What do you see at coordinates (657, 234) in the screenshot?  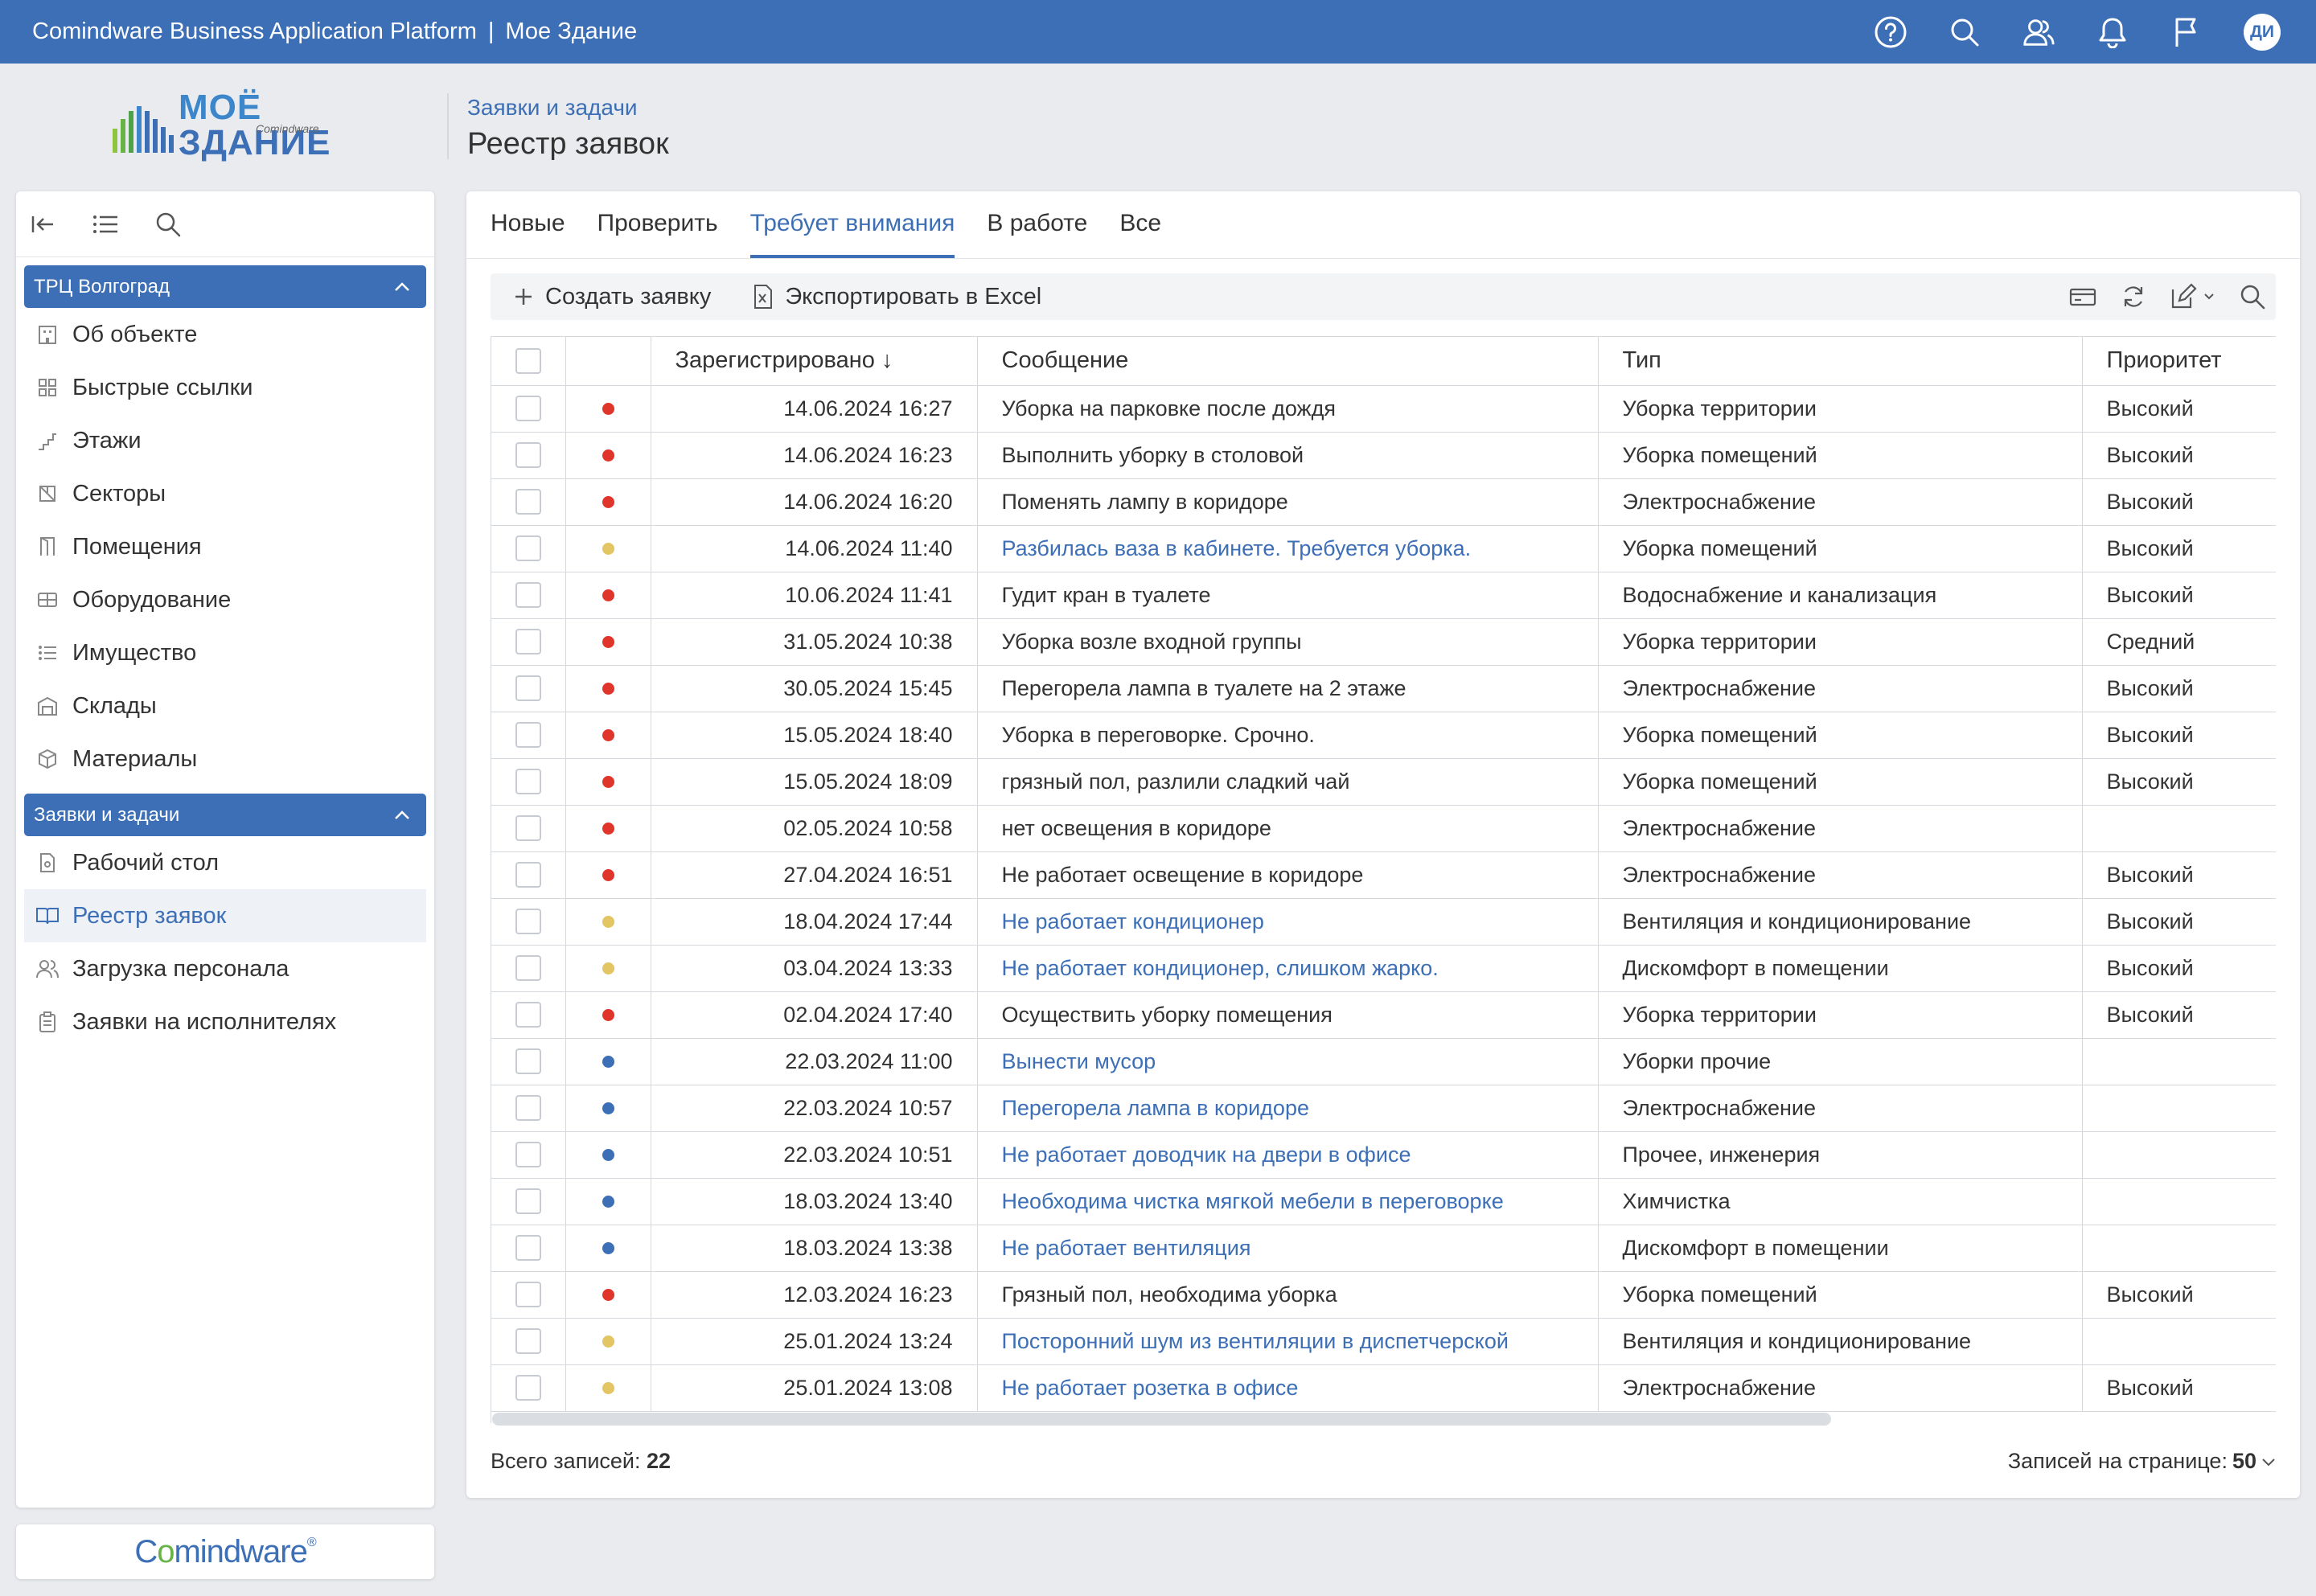 I see `tab: Проверить` at bounding box center [657, 234].